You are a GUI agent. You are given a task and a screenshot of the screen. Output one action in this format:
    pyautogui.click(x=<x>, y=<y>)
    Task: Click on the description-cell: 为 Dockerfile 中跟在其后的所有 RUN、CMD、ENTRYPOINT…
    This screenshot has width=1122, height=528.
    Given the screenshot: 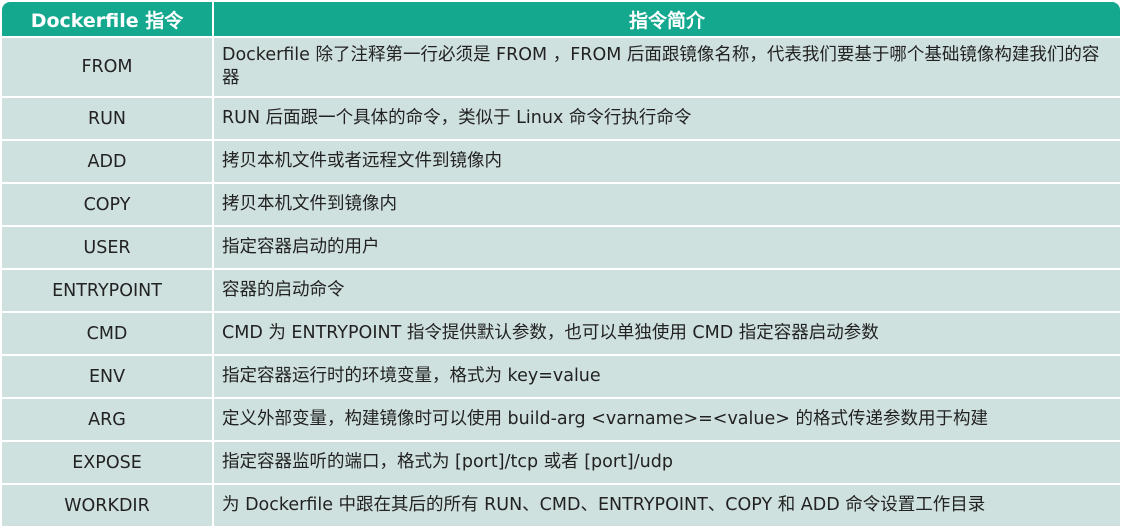 What is the action you would take?
    pyautogui.click(x=666, y=504)
    